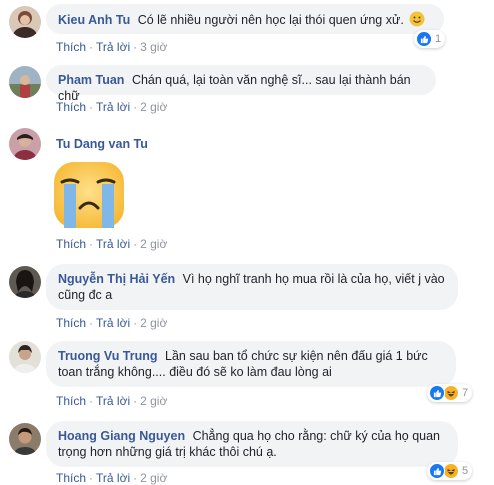 The height and width of the screenshot is (485, 494). I want to click on smile-emoji-icon, so click(417, 21).